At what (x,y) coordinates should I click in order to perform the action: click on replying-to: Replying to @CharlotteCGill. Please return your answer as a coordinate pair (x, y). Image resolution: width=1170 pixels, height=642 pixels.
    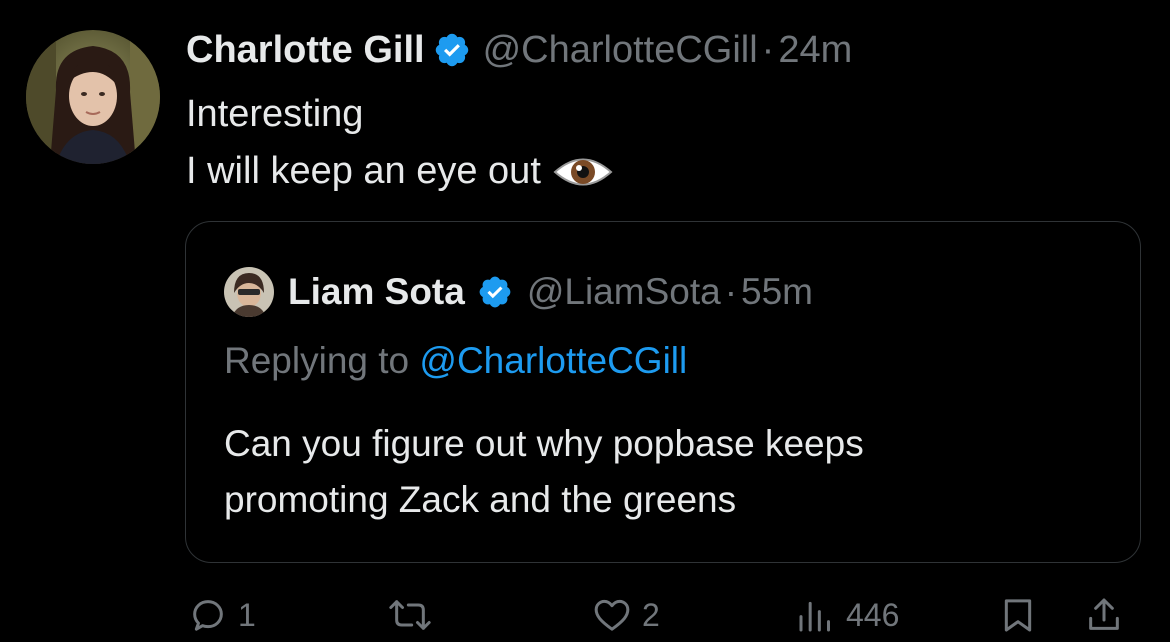
    Looking at the image, I should click on (455, 361).